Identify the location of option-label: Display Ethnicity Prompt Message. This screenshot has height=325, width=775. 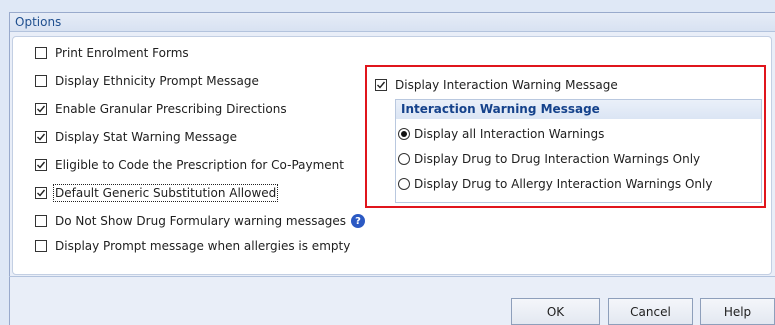
(157, 81).